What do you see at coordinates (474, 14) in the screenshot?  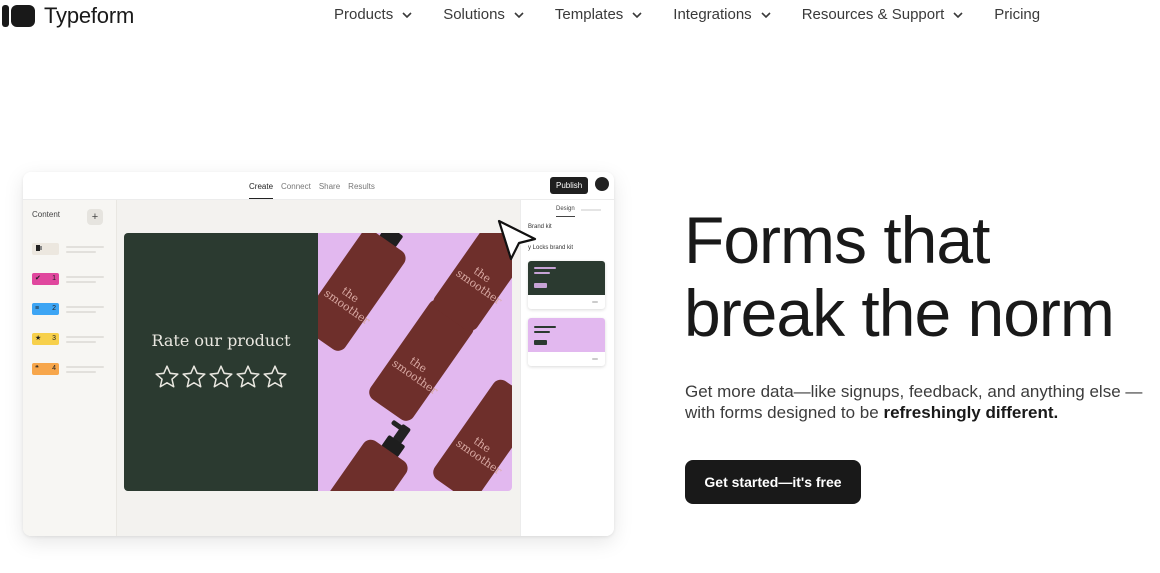 I see `nav-label: Solutions` at bounding box center [474, 14].